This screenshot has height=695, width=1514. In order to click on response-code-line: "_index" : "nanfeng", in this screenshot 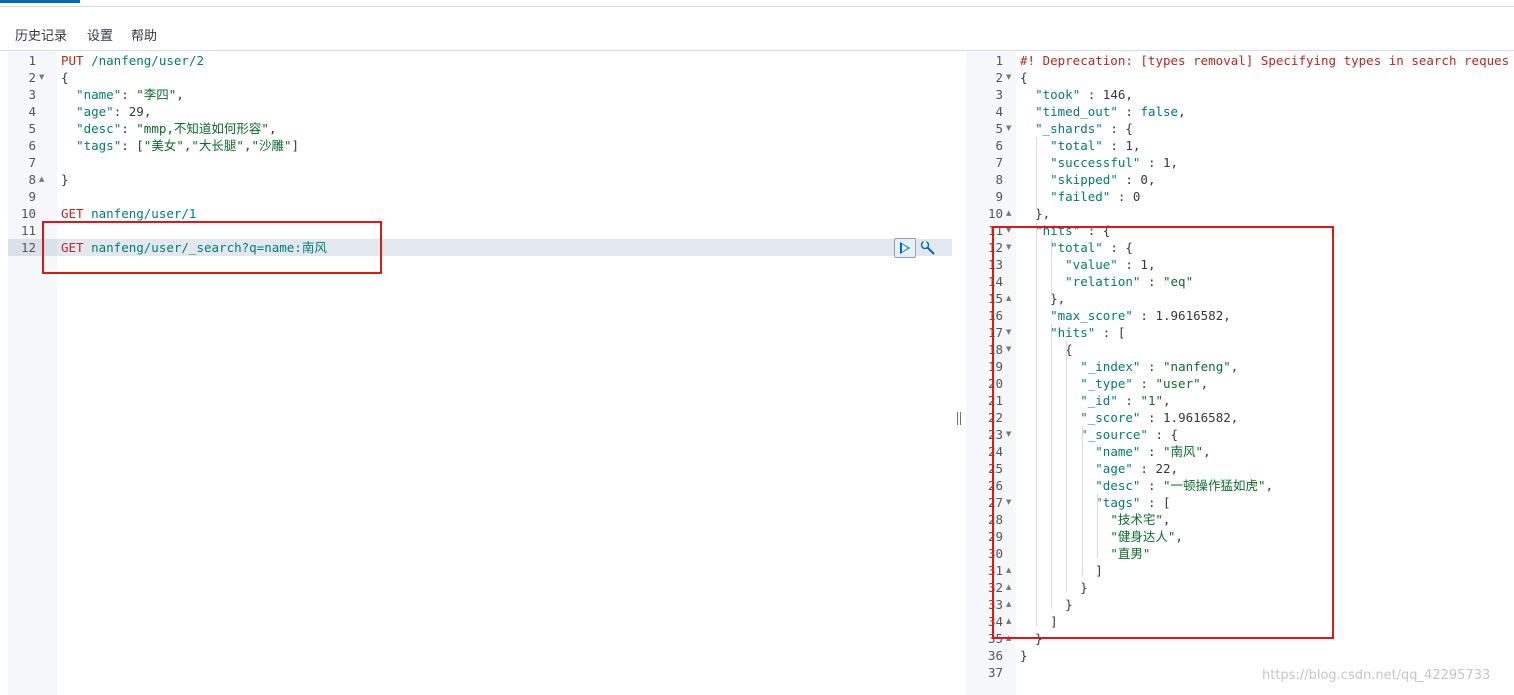, I will do `click(1159, 366)`.